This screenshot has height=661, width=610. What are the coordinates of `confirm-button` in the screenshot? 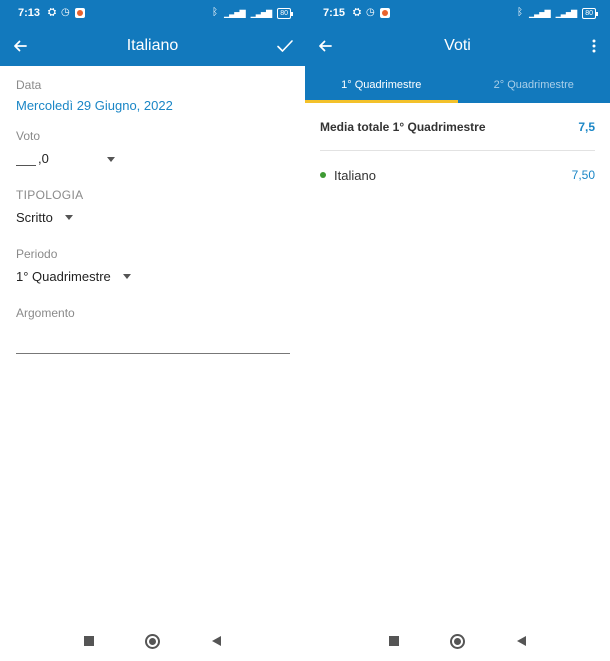 It's located at (285, 46).